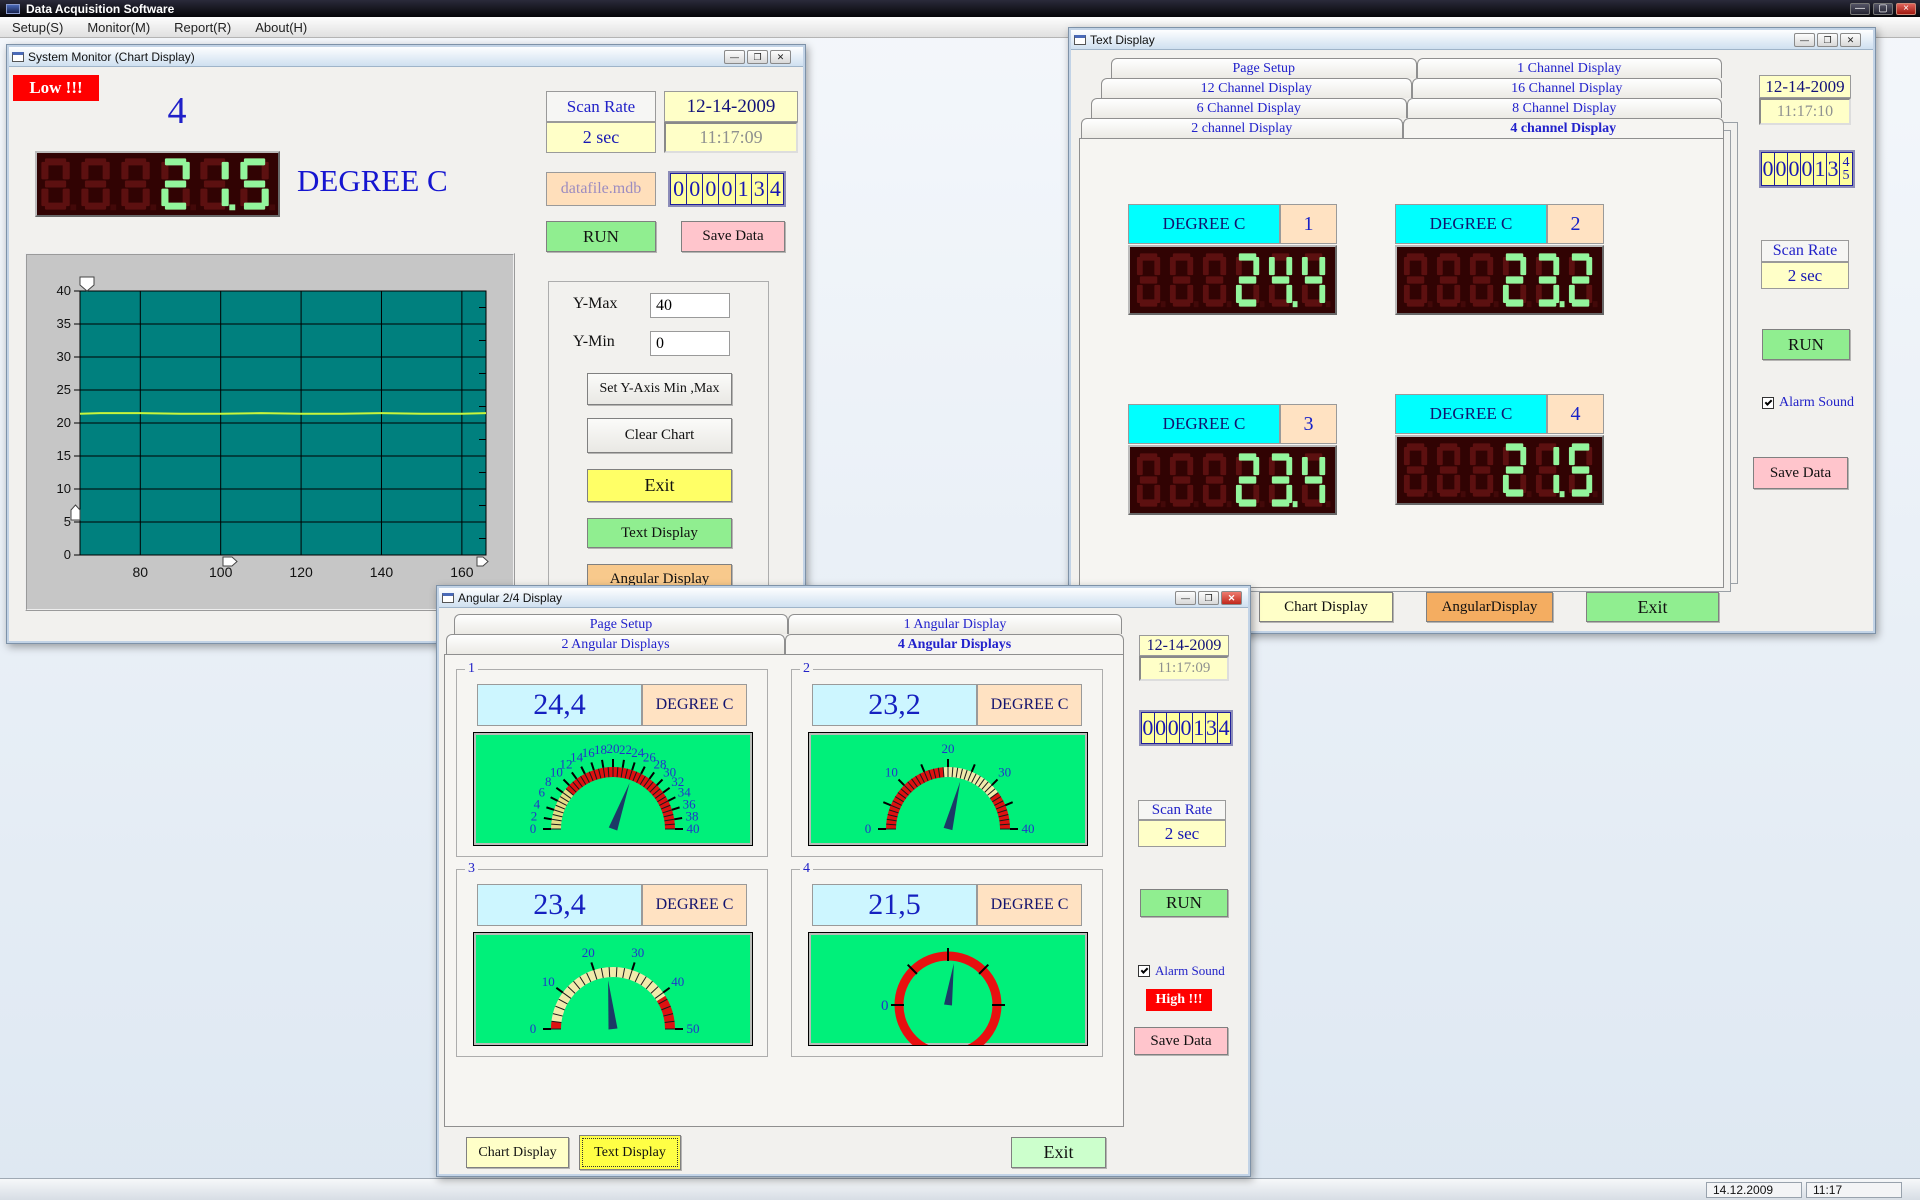 This screenshot has width=1920, height=1200. Describe the element at coordinates (559, 705) in the screenshot. I see `gauge-value-display: 24,4` at that location.